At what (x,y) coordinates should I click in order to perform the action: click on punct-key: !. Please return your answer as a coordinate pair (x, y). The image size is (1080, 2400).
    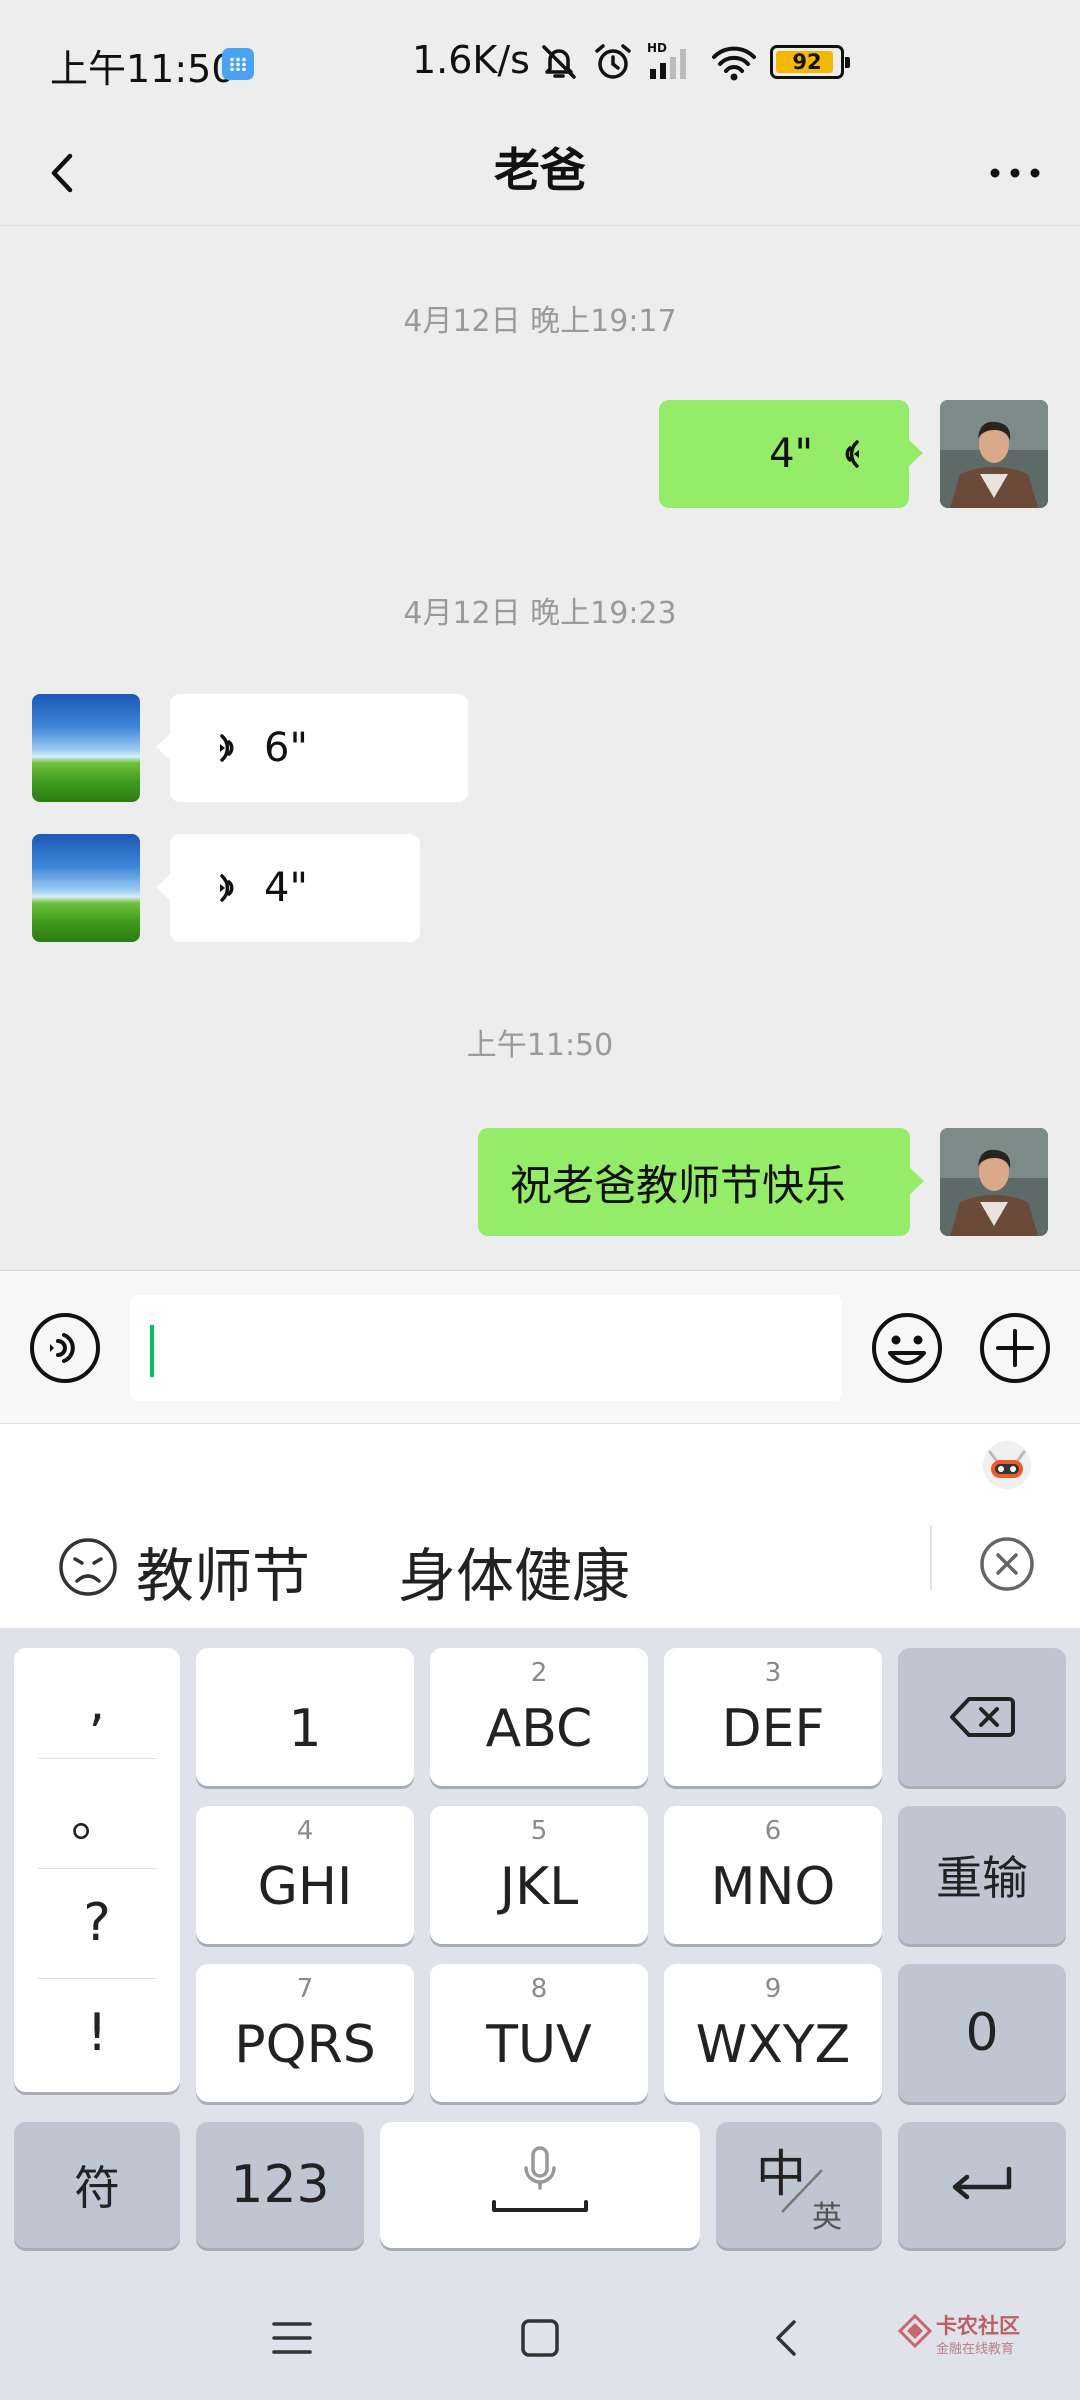
    Looking at the image, I should click on (97, 2033).